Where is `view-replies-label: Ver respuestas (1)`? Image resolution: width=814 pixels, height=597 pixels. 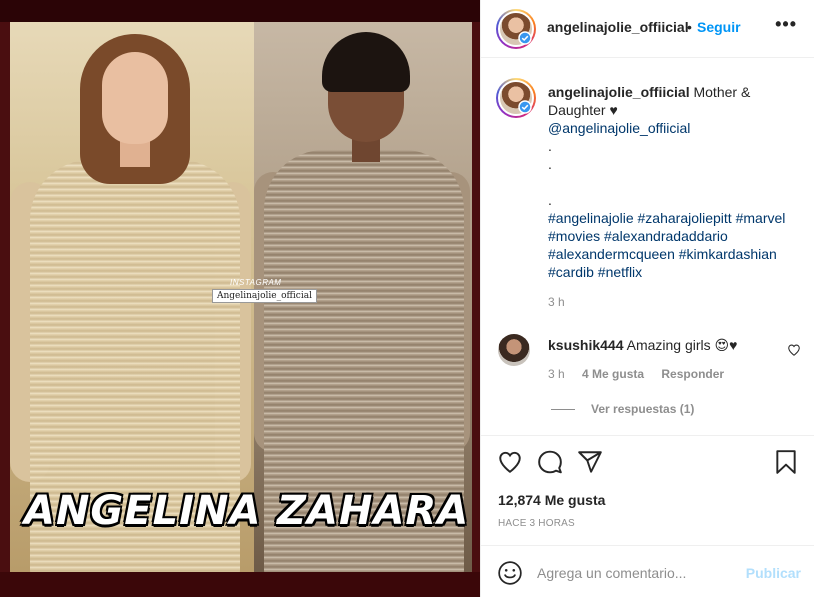 view-replies-label: Ver respuestas (1) is located at coordinates (643, 409).